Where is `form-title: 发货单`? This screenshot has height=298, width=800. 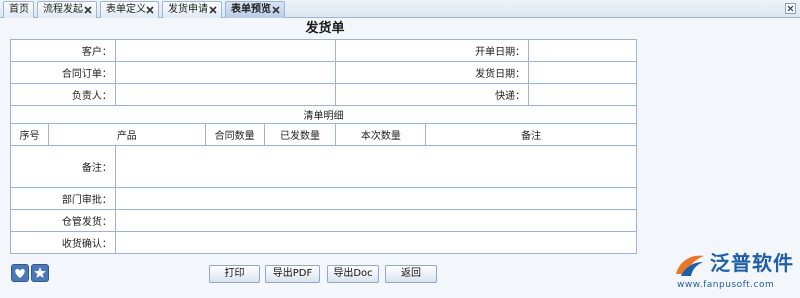 form-title: 发货单 is located at coordinates (325, 28).